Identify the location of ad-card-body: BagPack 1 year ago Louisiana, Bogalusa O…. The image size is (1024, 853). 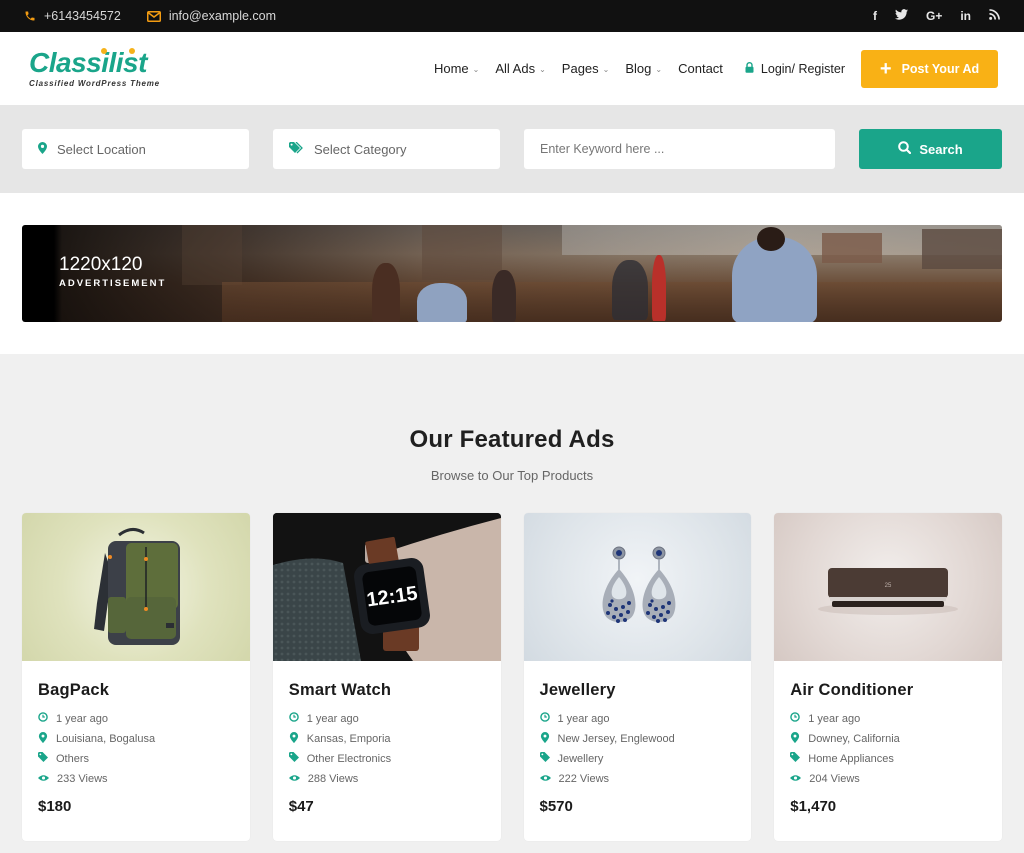
(136, 738).